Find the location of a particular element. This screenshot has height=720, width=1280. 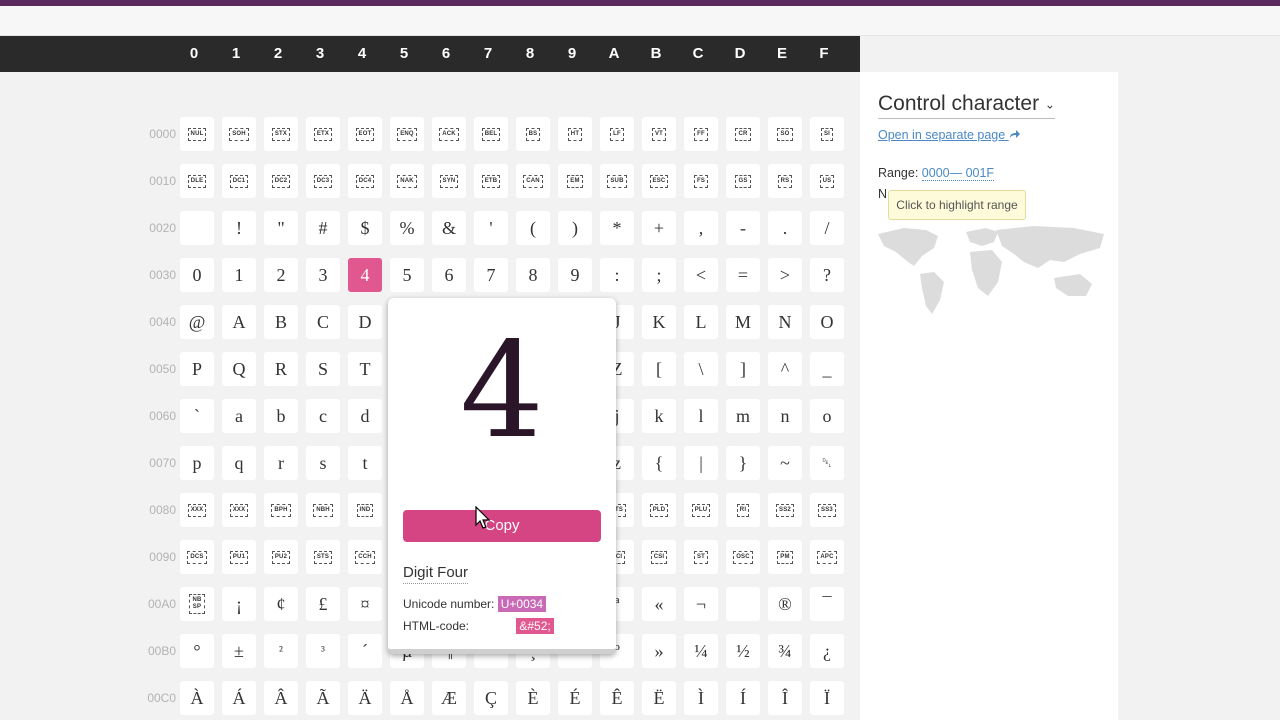

unicode-number-value: U+0034 is located at coordinates (522, 604).